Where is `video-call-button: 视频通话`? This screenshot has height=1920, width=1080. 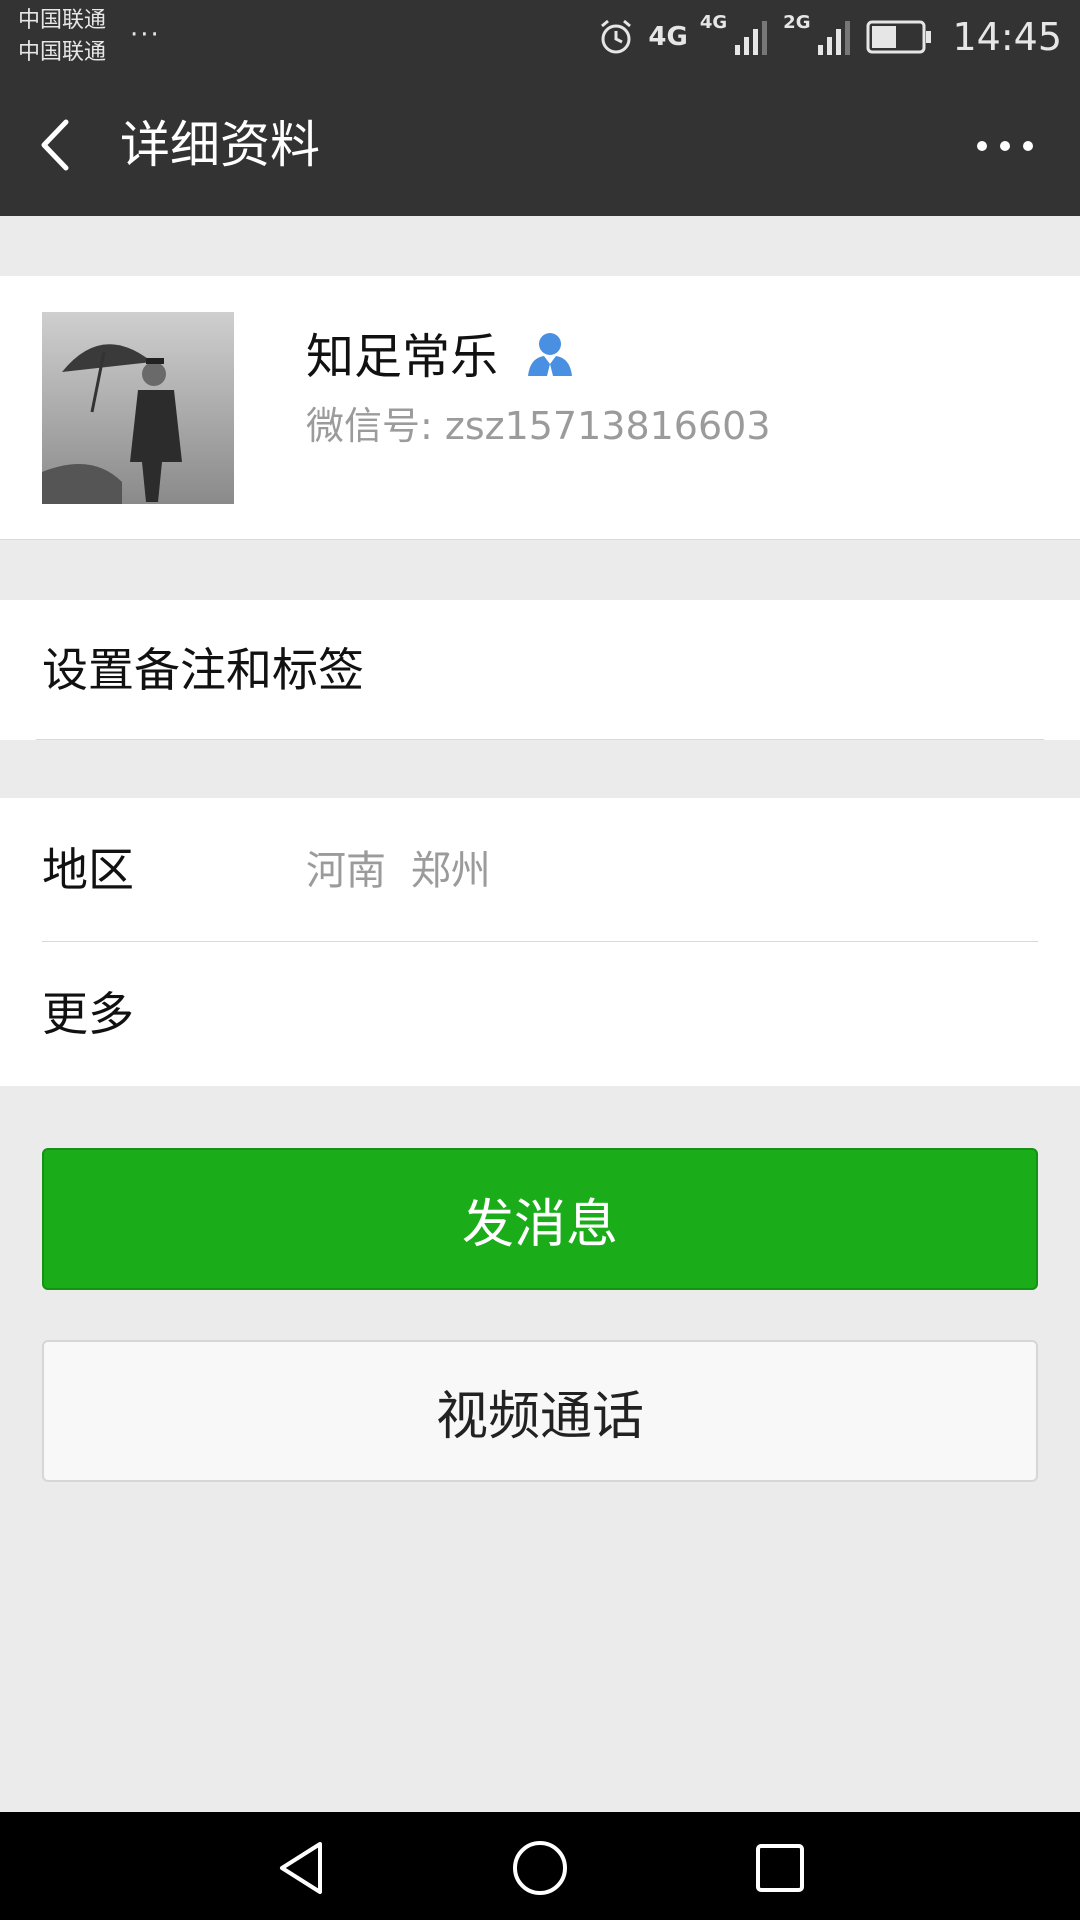 video-call-button: 视频通话 is located at coordinates (540, 1411).